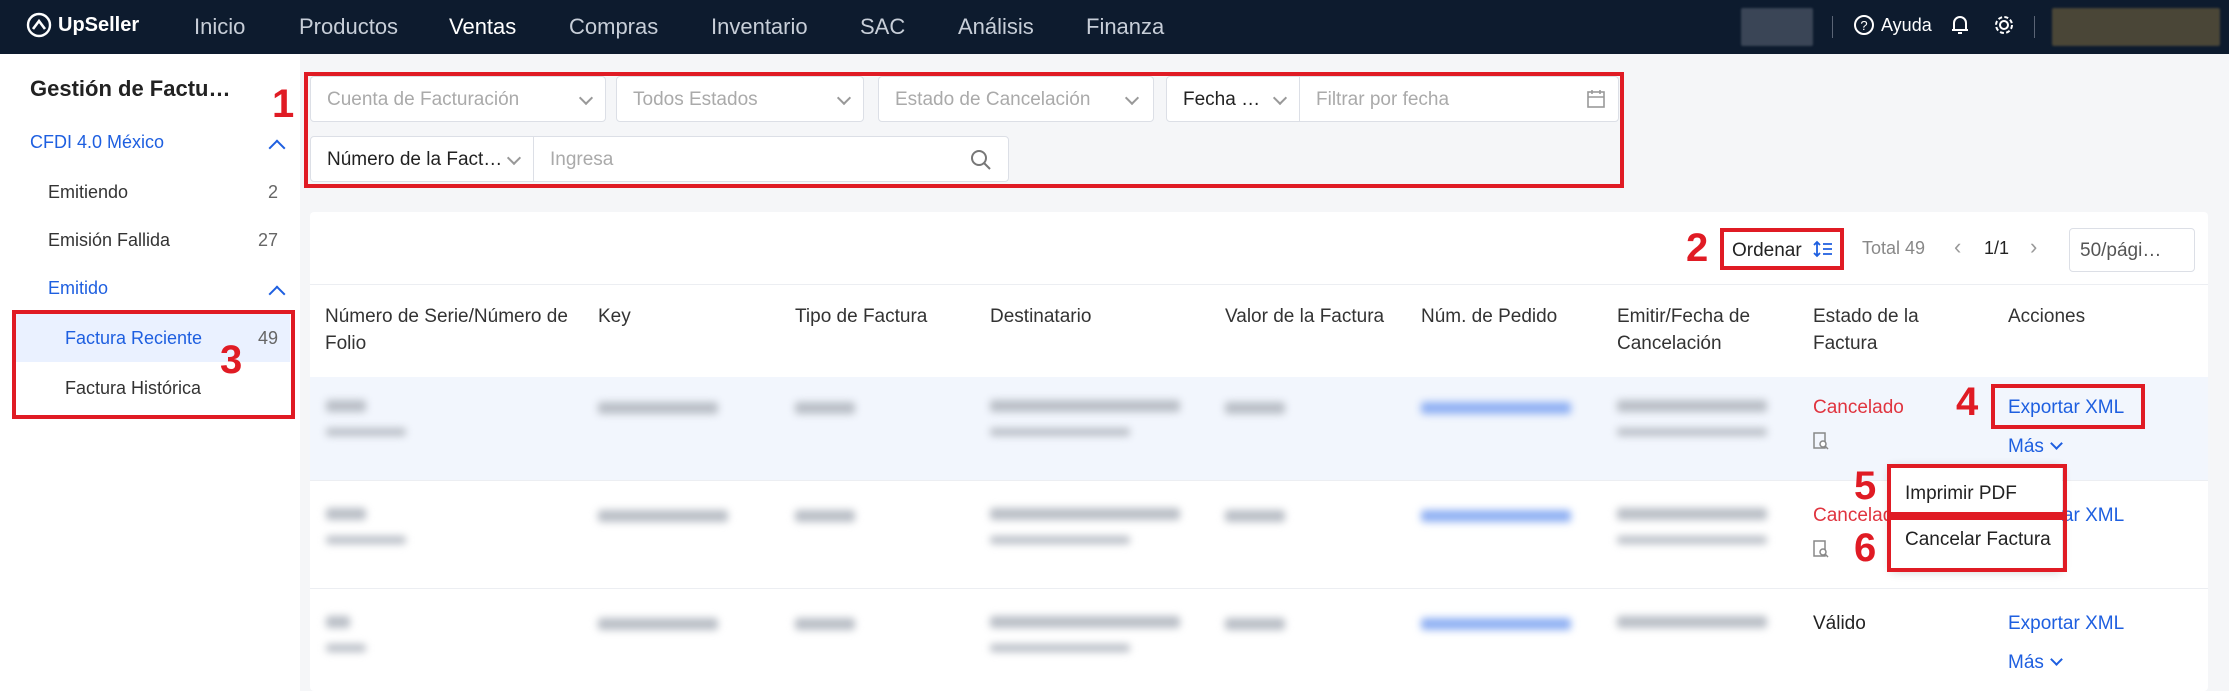 The height and width of the screenshot is (691, 2229). What do you see at coordinates (613, 27) in the screenshot?
I see `nav-item-compras: Compras` at bounding box center [613, 27].